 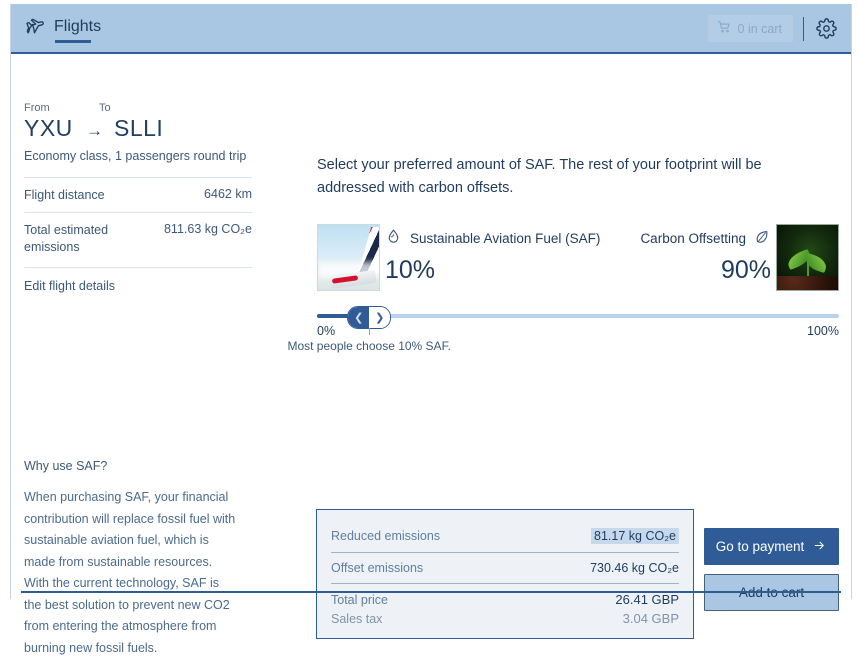 What do you see at coordinates (380, 317) in the screenshot?
I see `slider-increase-button: ❯` at bounding box center [380, 317].